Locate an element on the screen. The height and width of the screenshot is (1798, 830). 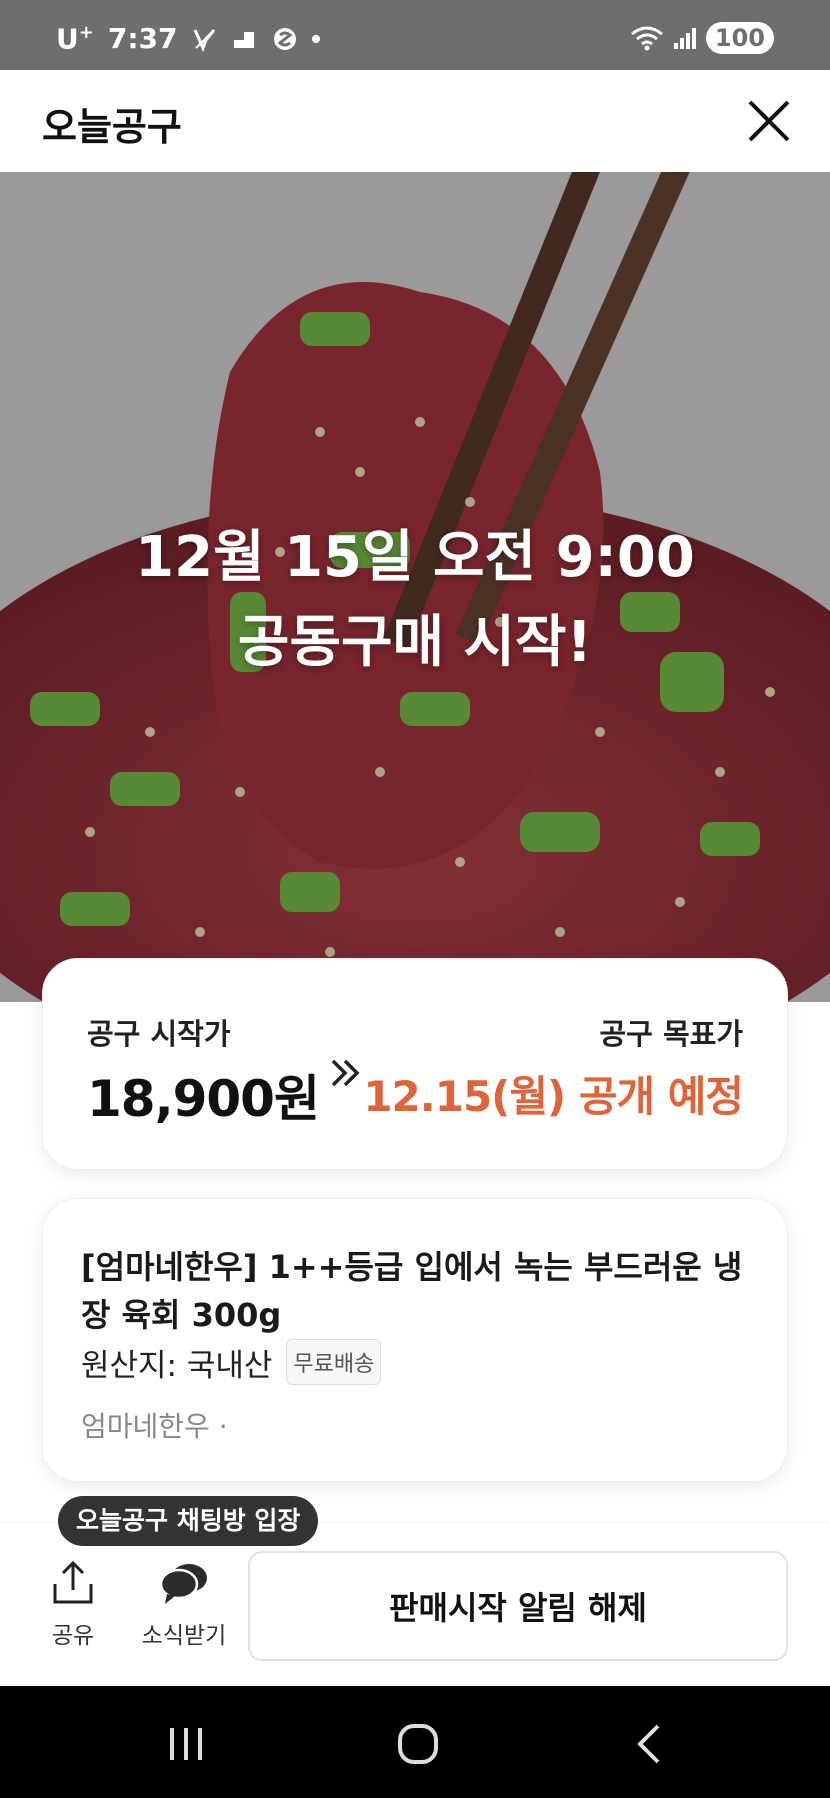
carrier: U+ is located at coordinates (75, 39).